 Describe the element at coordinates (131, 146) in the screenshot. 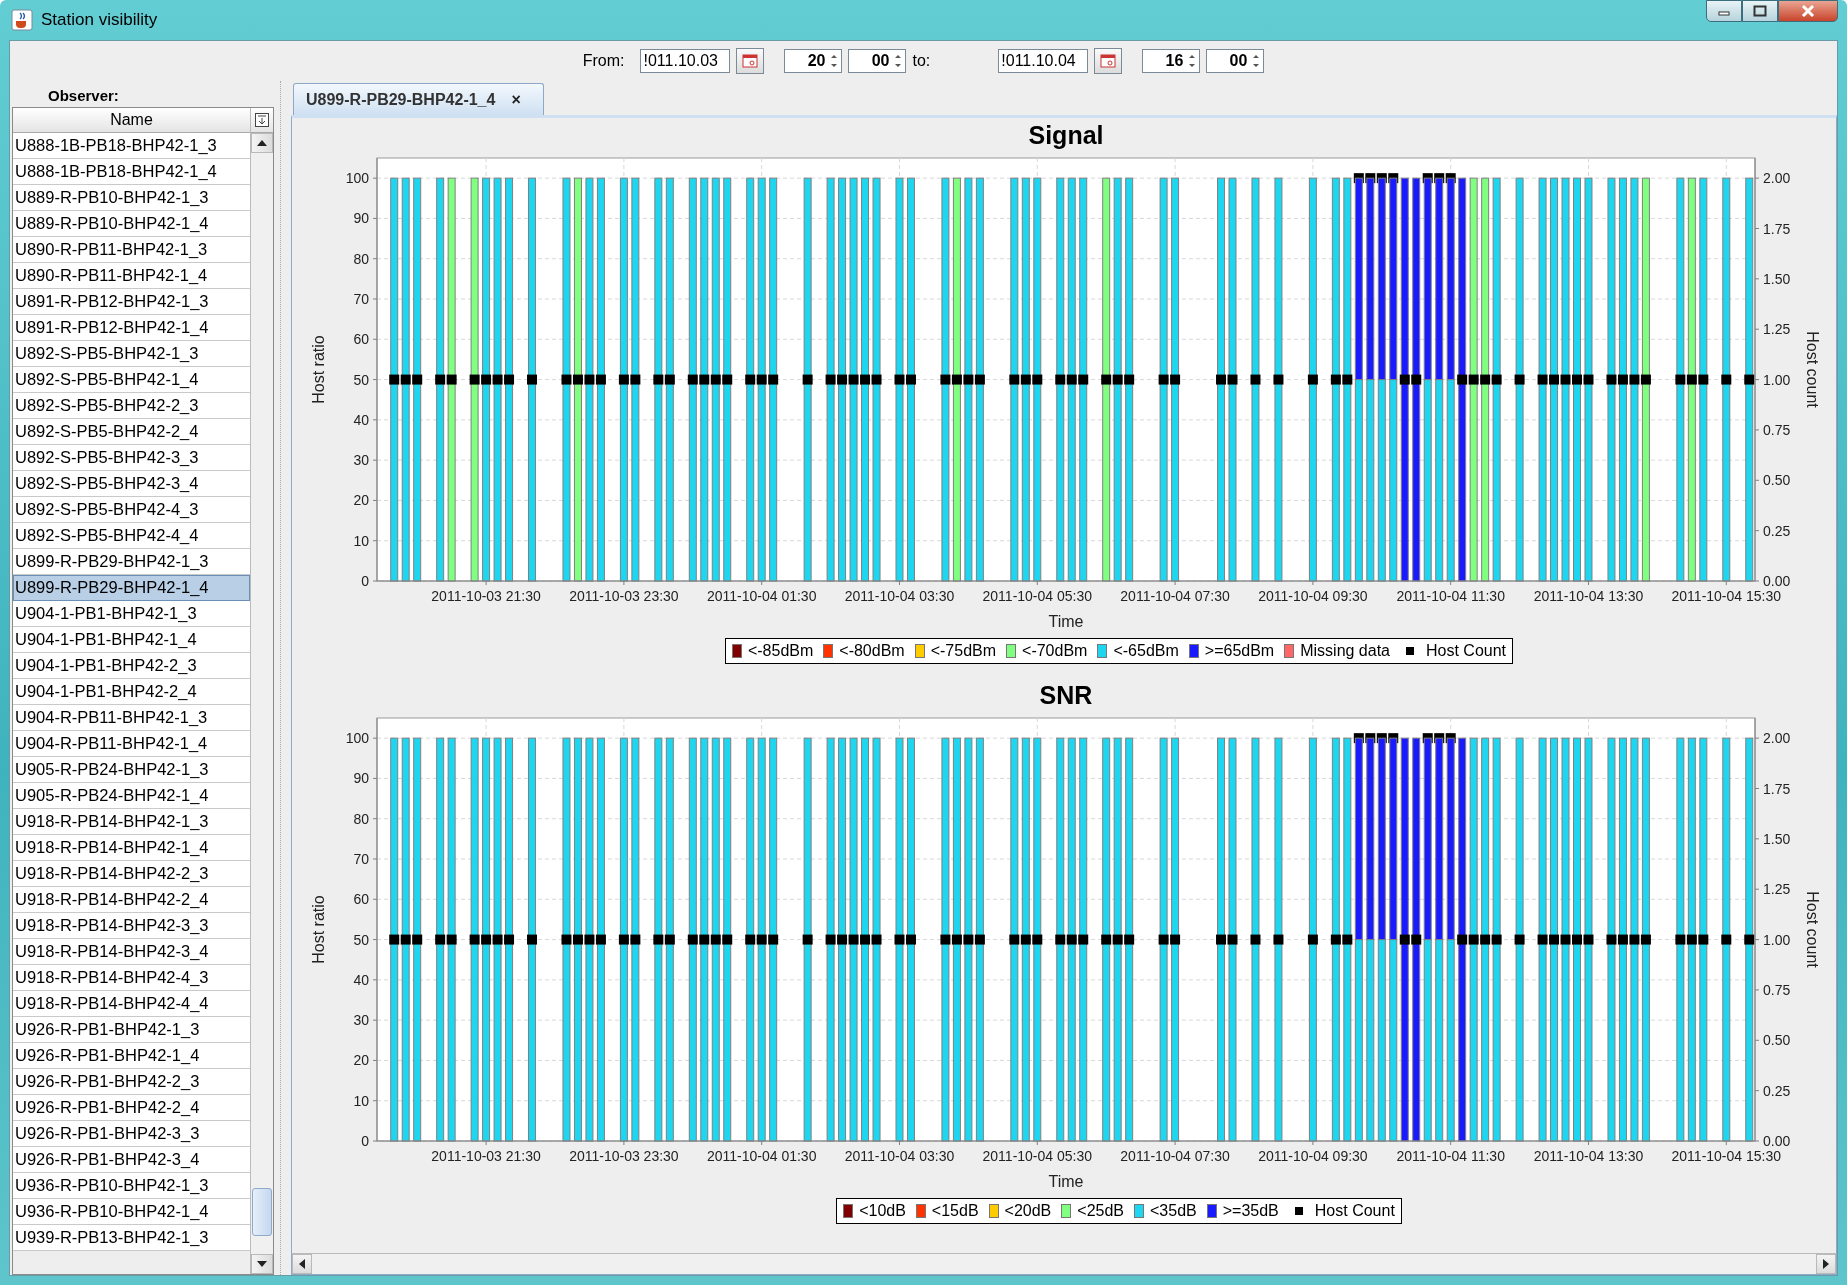

I see `observer-row: U888-1B-PB18-BHP42-1_3` at that location.